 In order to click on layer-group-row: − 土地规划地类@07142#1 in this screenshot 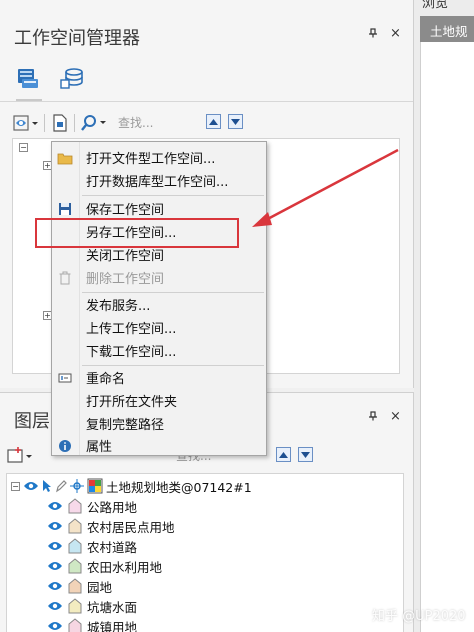, I will do `click(131, 486)`.